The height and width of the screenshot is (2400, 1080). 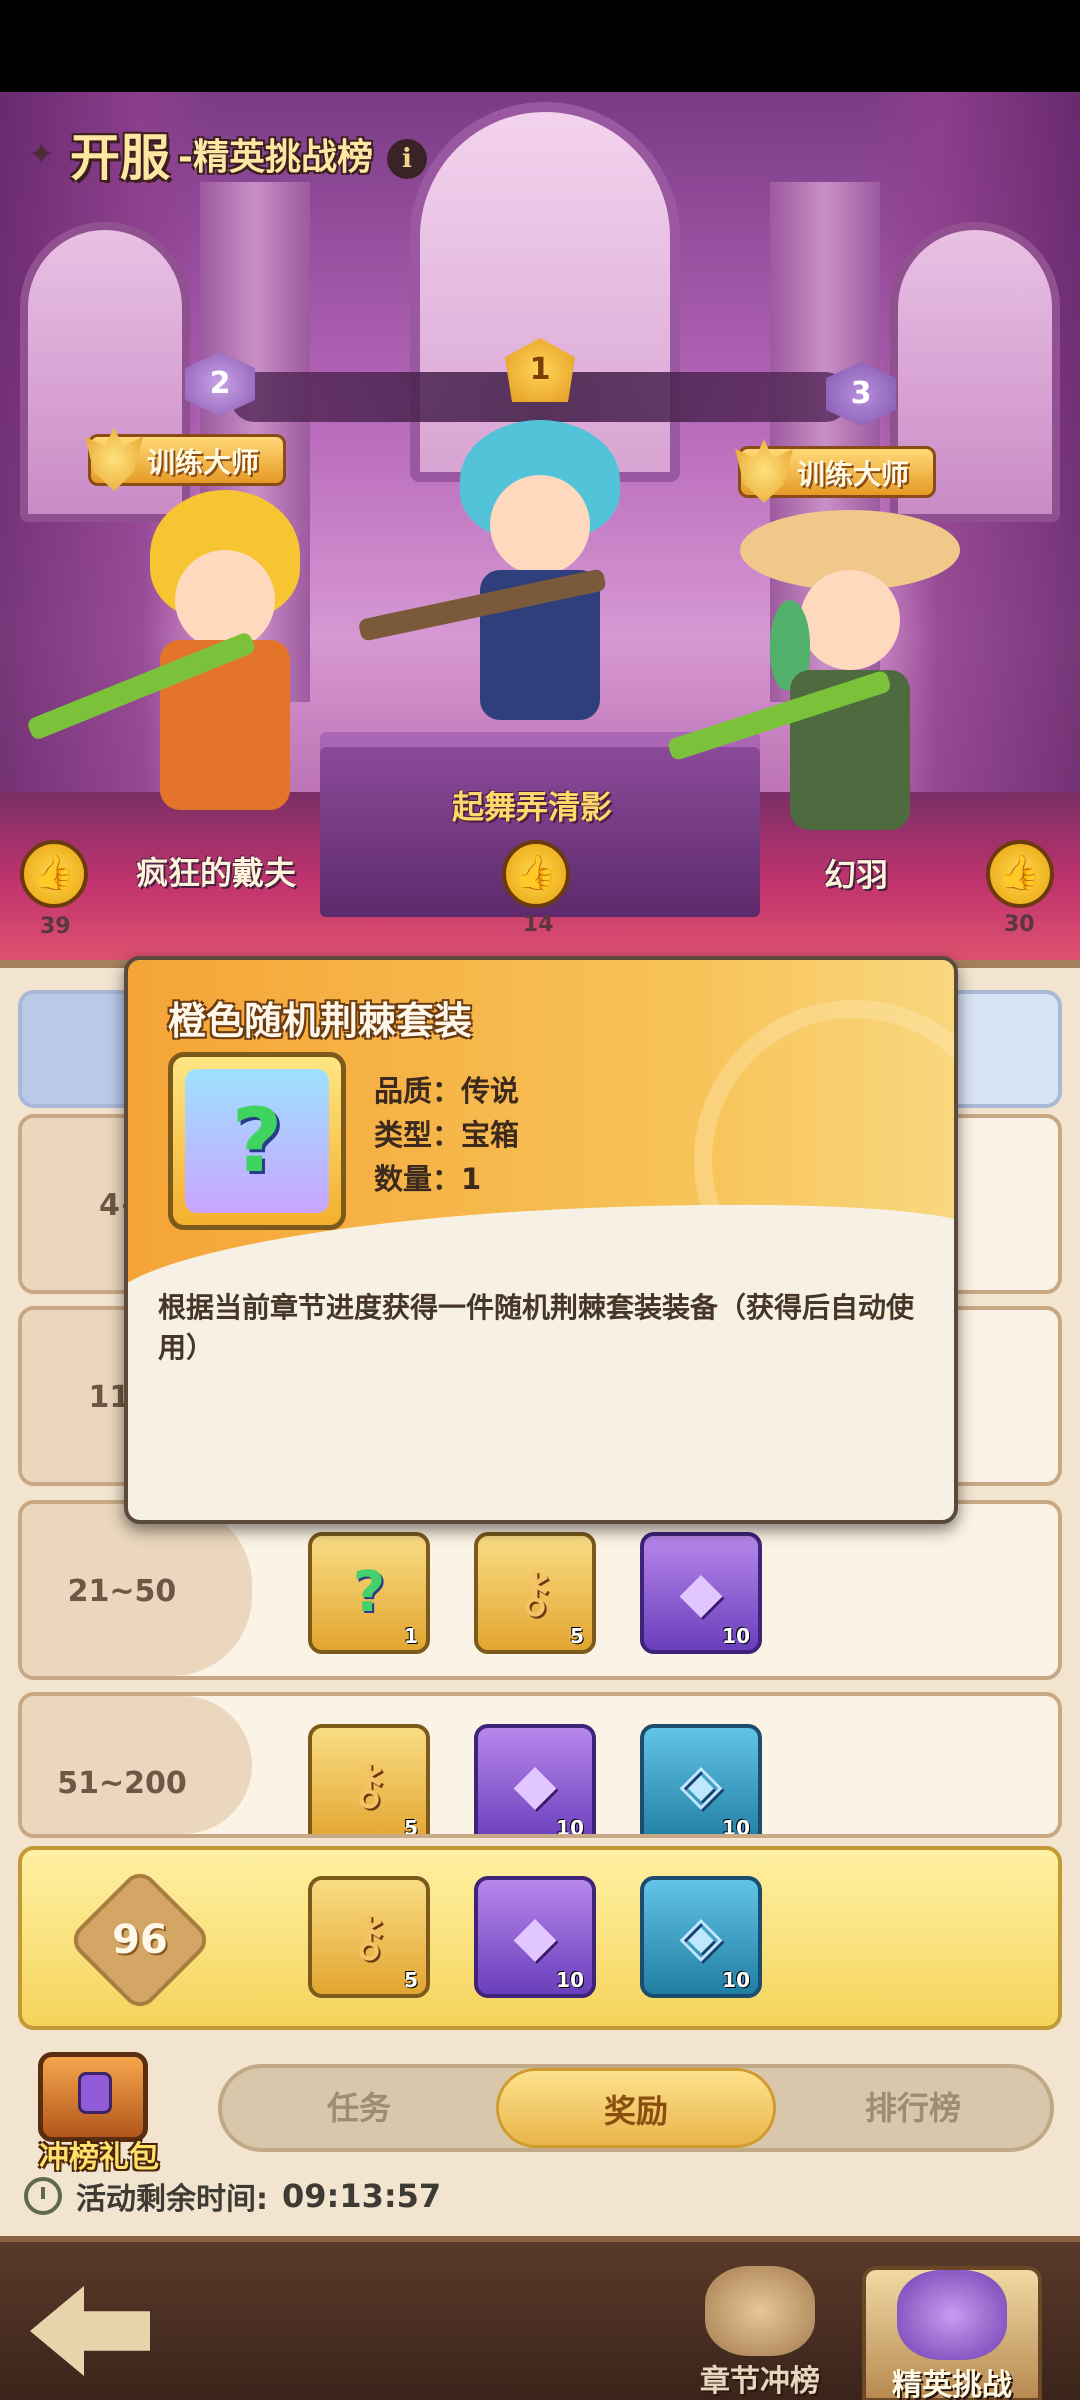 I want to click on my-rank-row: 96 ⚷ 5 ◆ 10 ◈ 10, so click(x=540, y=1938).